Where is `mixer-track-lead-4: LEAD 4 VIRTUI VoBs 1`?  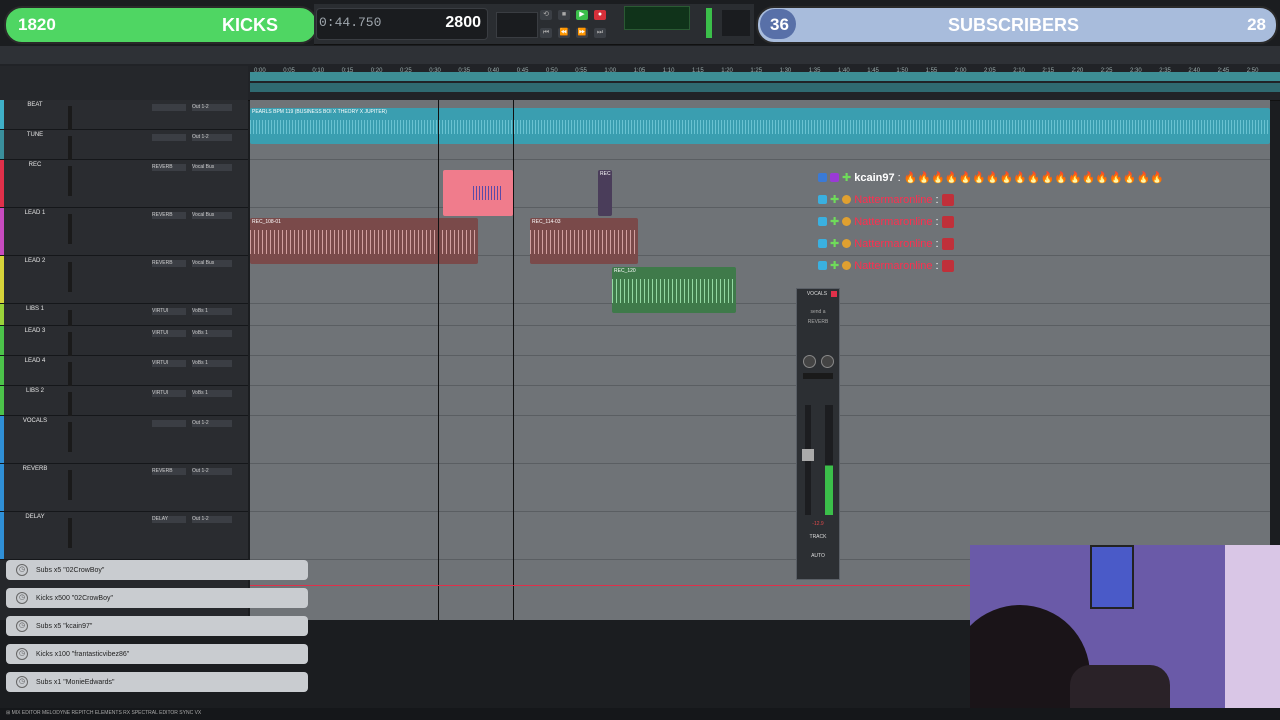 mixer-track-lead-4: LEAD 4 VIRTUI VoBs 1 is located at coordinates (124, 374).